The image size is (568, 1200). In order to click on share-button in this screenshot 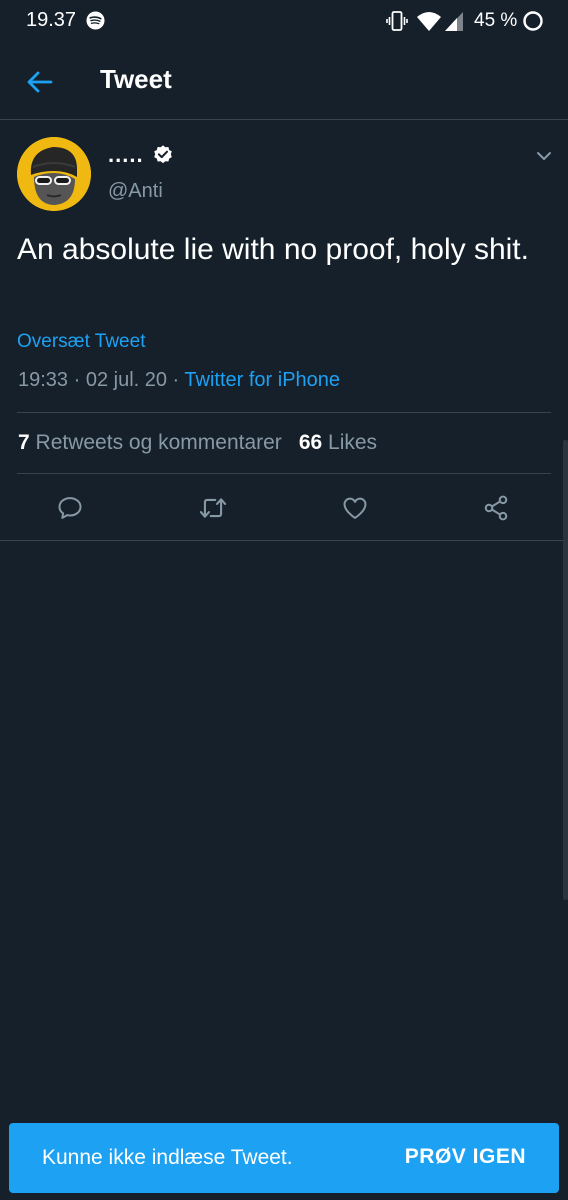, I will do `click(496, 508)`.